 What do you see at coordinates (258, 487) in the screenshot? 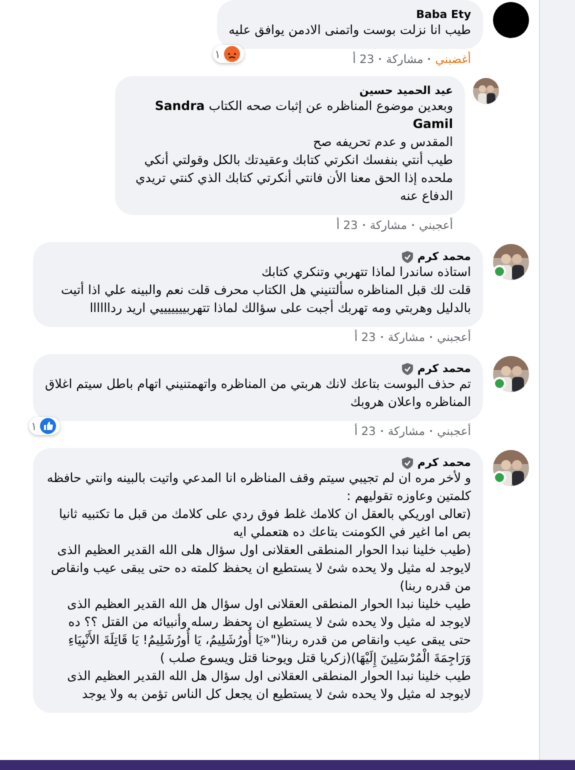
I see `comment-text: و لأخر مره ان لم تجيبي سيتم وقف المناظره انا المدعي واتيت بالبينه وانتي حافظه كلمتين وعاوزه تقوليهم :` at bounding box center [258, 487].